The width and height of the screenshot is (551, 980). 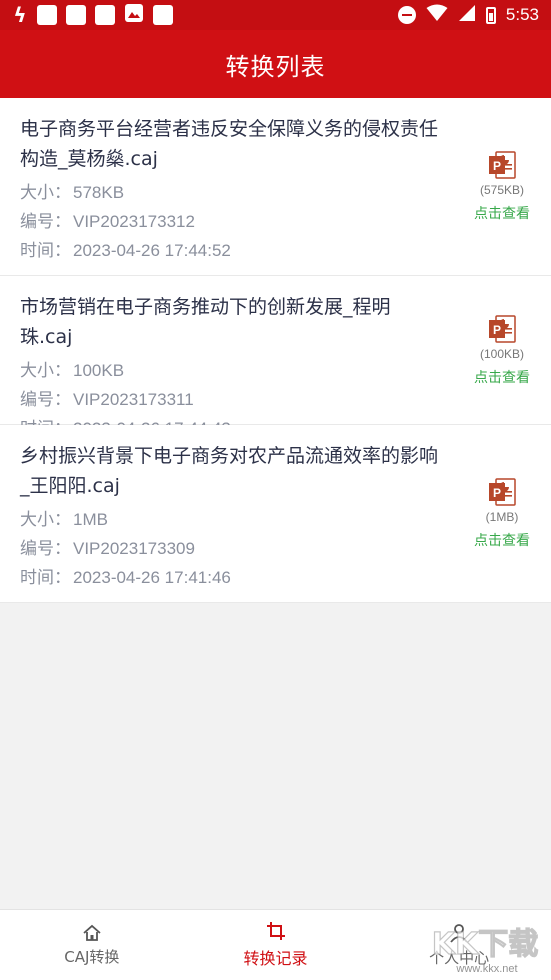 I want to click on file-action: P (1MB) 点击查看, so click(x=502, y=513).